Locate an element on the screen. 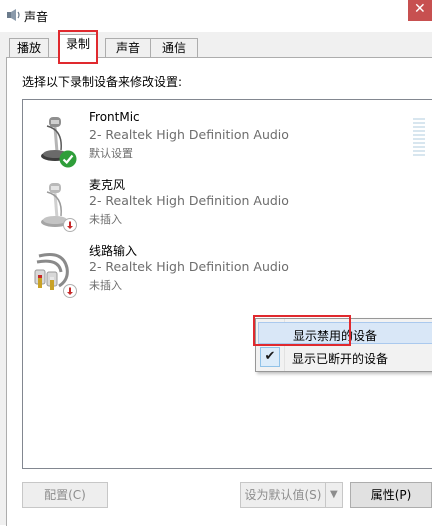  tab-sounds-label: 声音 is located at coordinates (127, 48).